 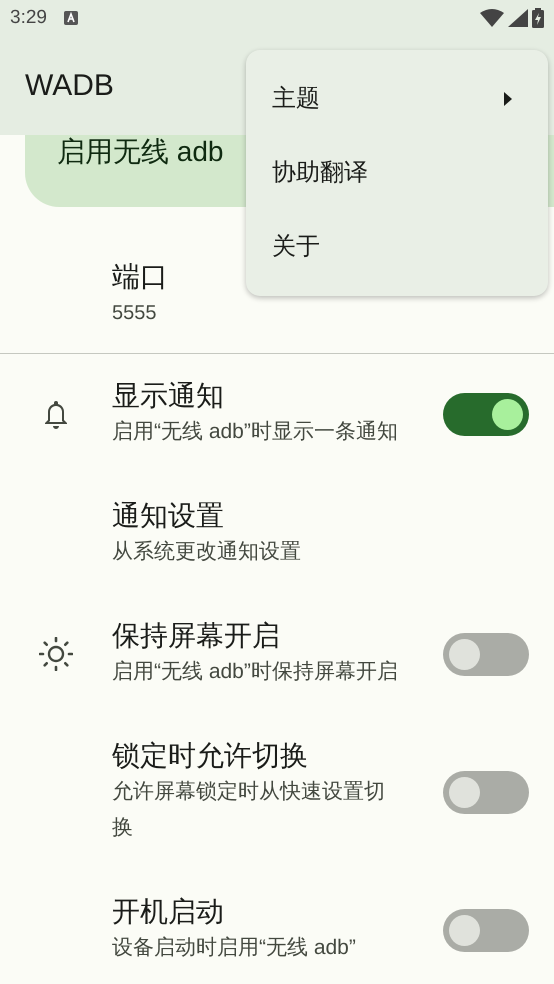 What do you see at coordinates (538, 18) in the screenshot?
I see `battery-icon` at bounding box center [538, 18].